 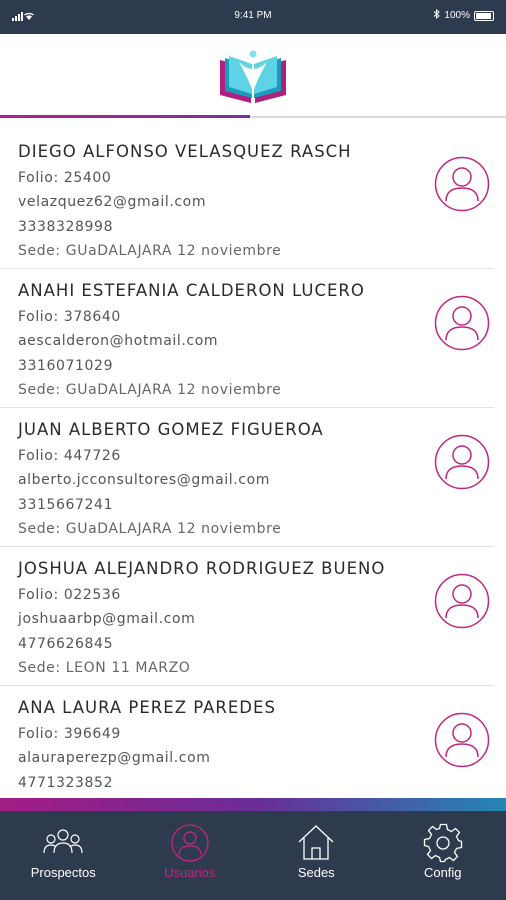 What do you see at coordinates (107, 619) in the screenshot?
I see `user-email: joshuaarbp@gmail.com` at bounding box center [107, 619].